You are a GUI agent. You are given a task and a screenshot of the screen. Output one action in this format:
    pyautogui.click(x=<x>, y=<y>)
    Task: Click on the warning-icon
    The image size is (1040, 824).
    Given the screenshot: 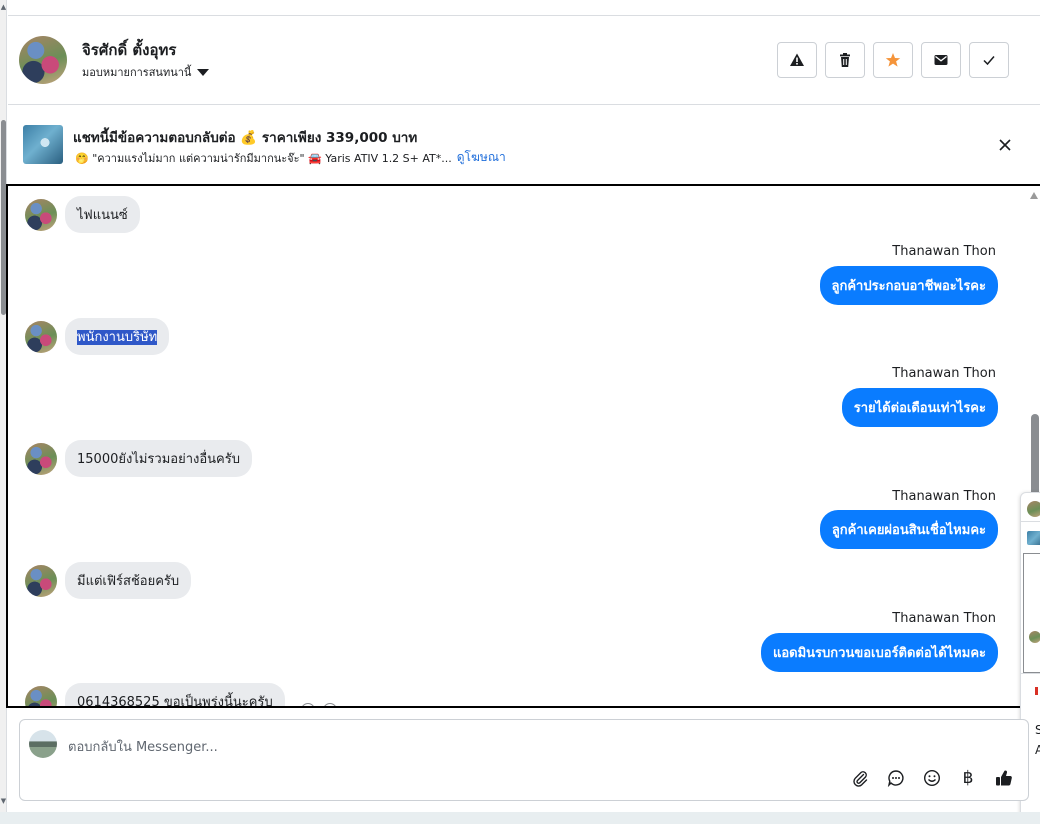 What is the action you would take?
    pyautogui.click(x=797, y=59)
    